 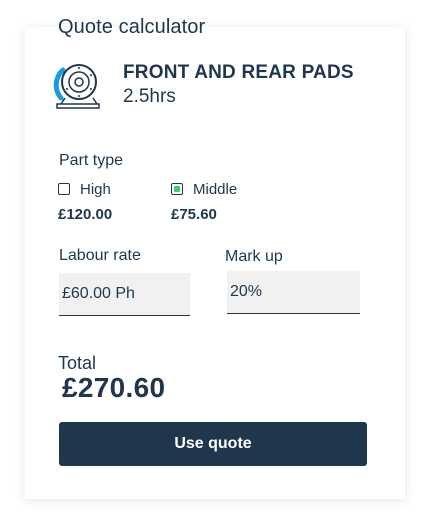 I want to click on markup-label: Mark up, so click(x=254, y=256).